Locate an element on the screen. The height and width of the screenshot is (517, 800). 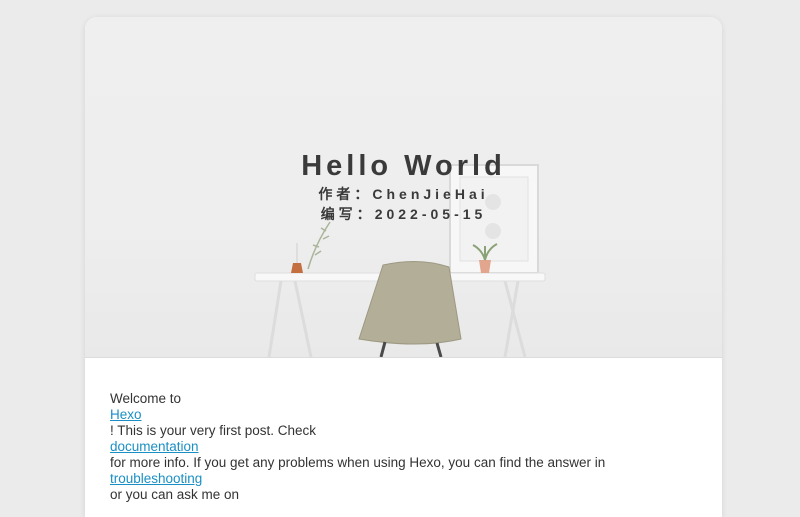
post-title: Hello World is located at coordinates (403, 166).